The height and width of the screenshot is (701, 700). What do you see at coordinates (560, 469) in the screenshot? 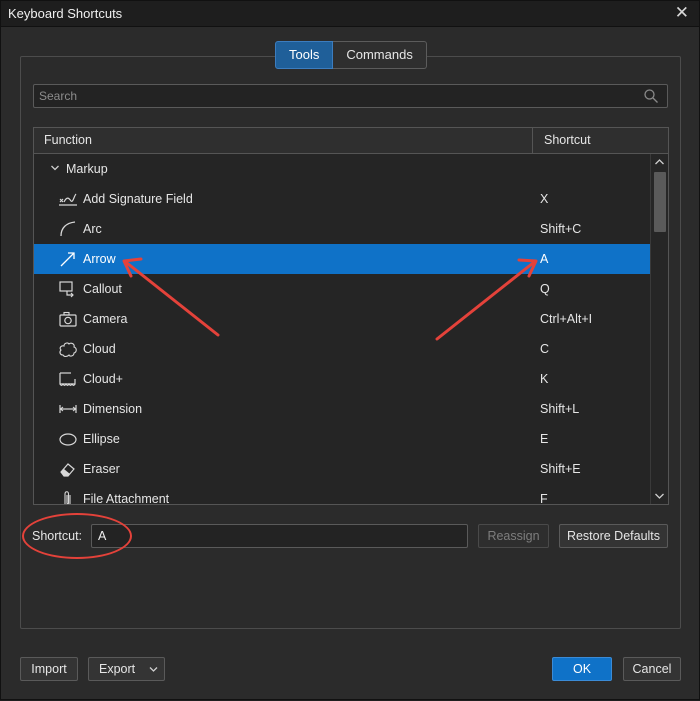
I see `row-shortcut: Shift+E` at bounding box center [560, 469].